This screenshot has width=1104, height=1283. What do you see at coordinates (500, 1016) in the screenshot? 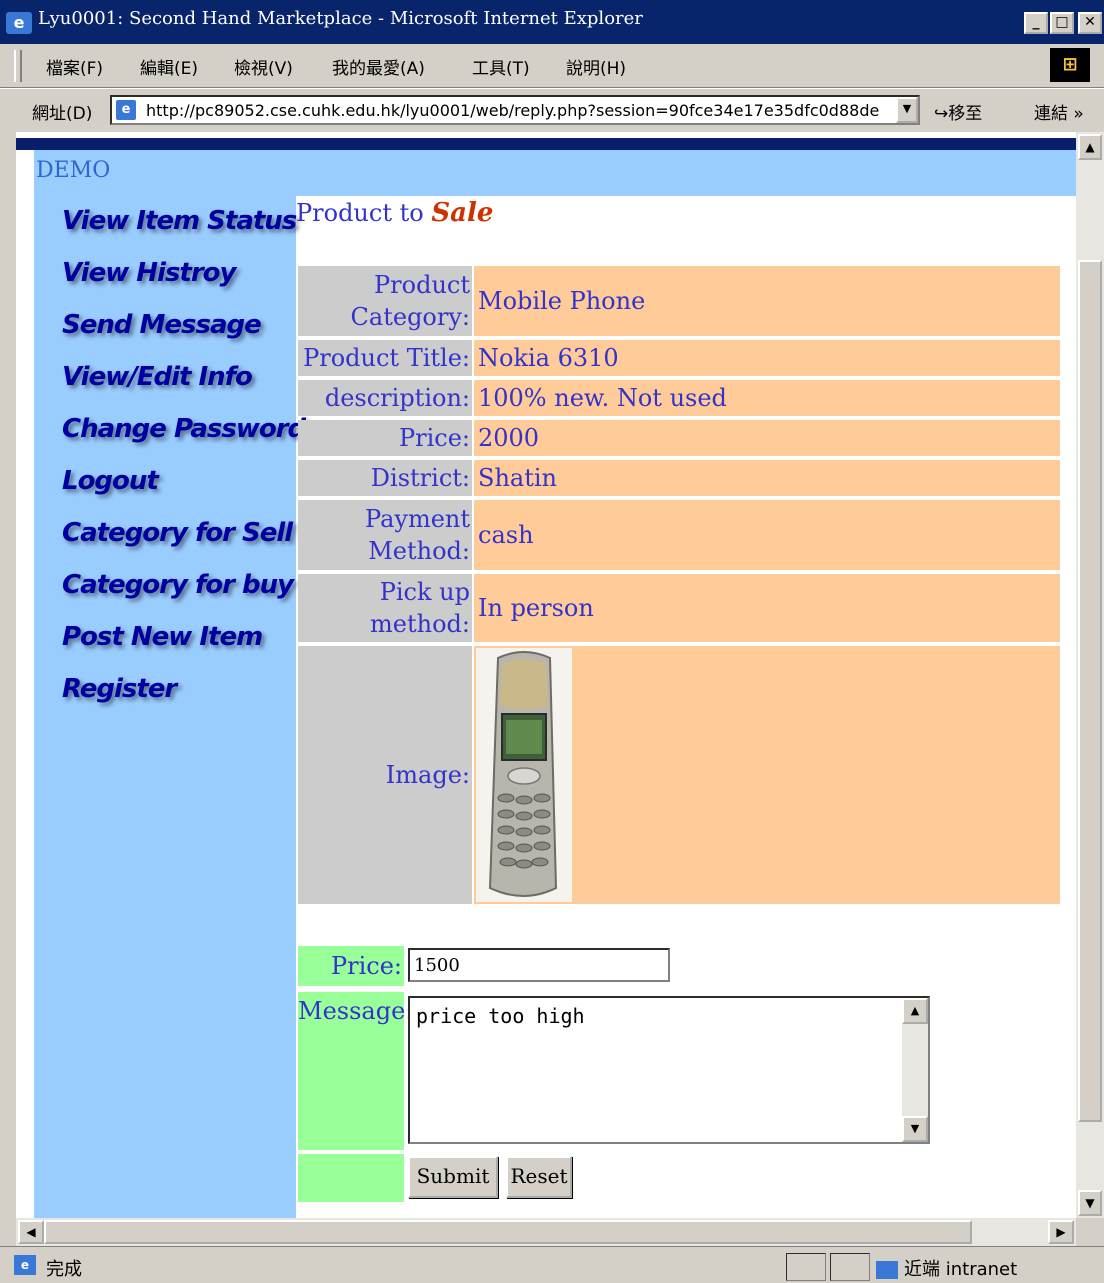
I see `reply-message-text: price too high` at bounding box center [500, 1016].